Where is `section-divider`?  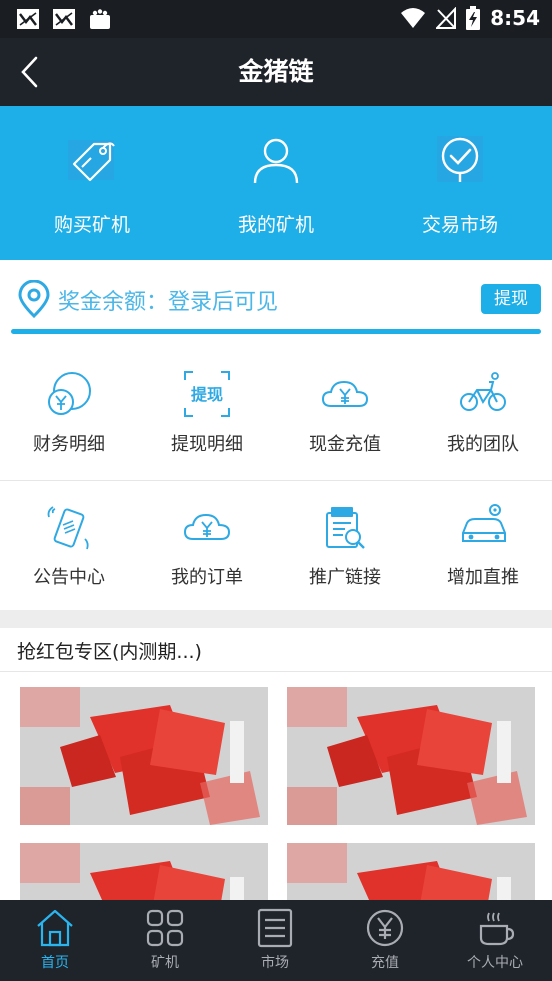
section-divider is located at coordinates (276, 619).